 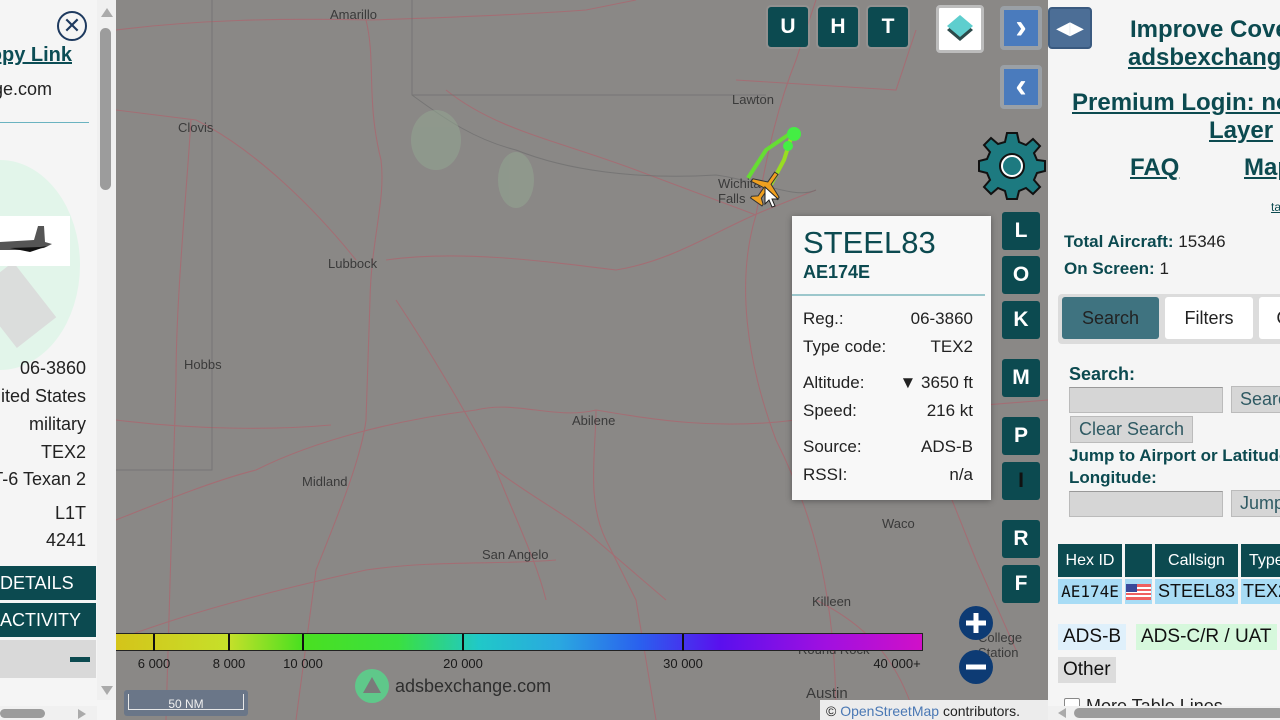 I want to click on map-button-u: U, so click(x=788, y=27).